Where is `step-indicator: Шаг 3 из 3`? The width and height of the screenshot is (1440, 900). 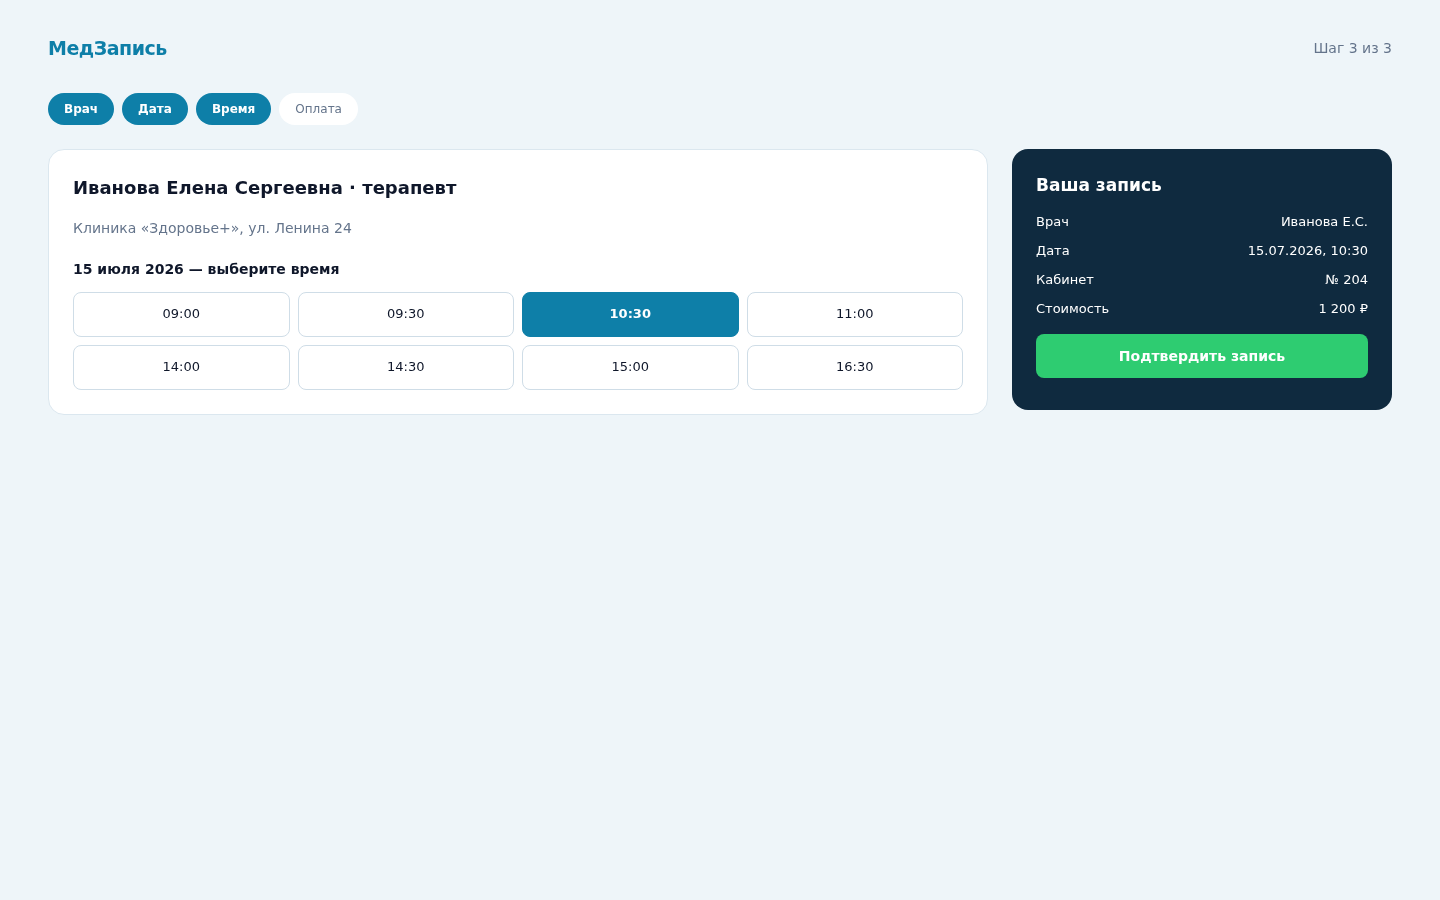 step-indicator: Шаг 3 из 3 is located at coordinates (1352, 49).